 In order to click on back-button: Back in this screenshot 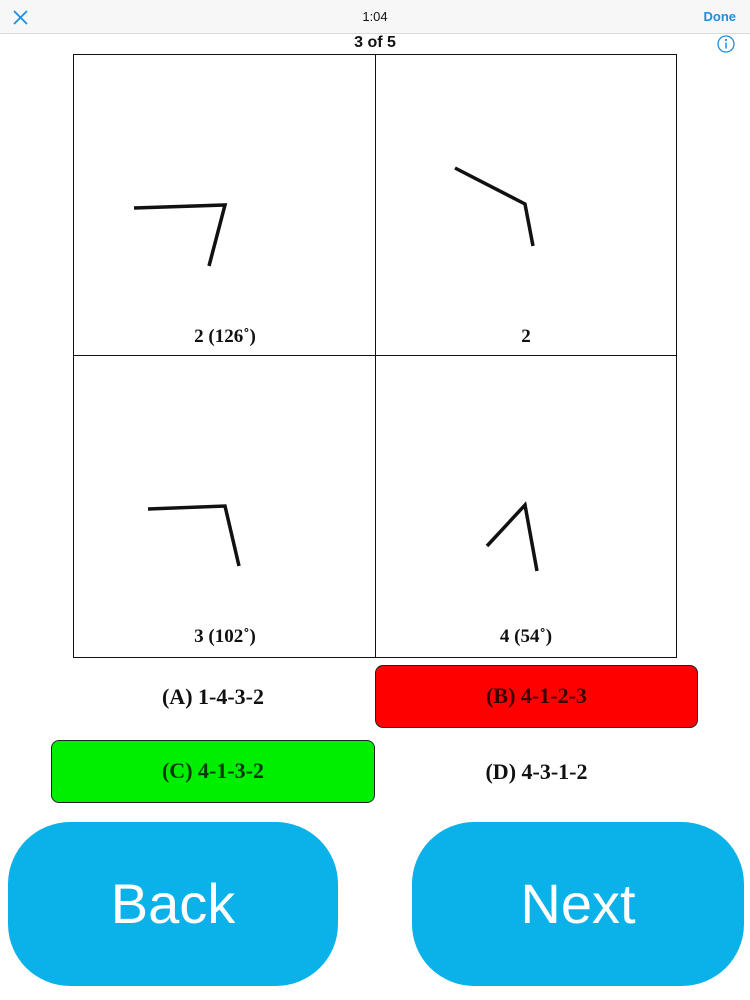, I will do `click(173, 904)`.